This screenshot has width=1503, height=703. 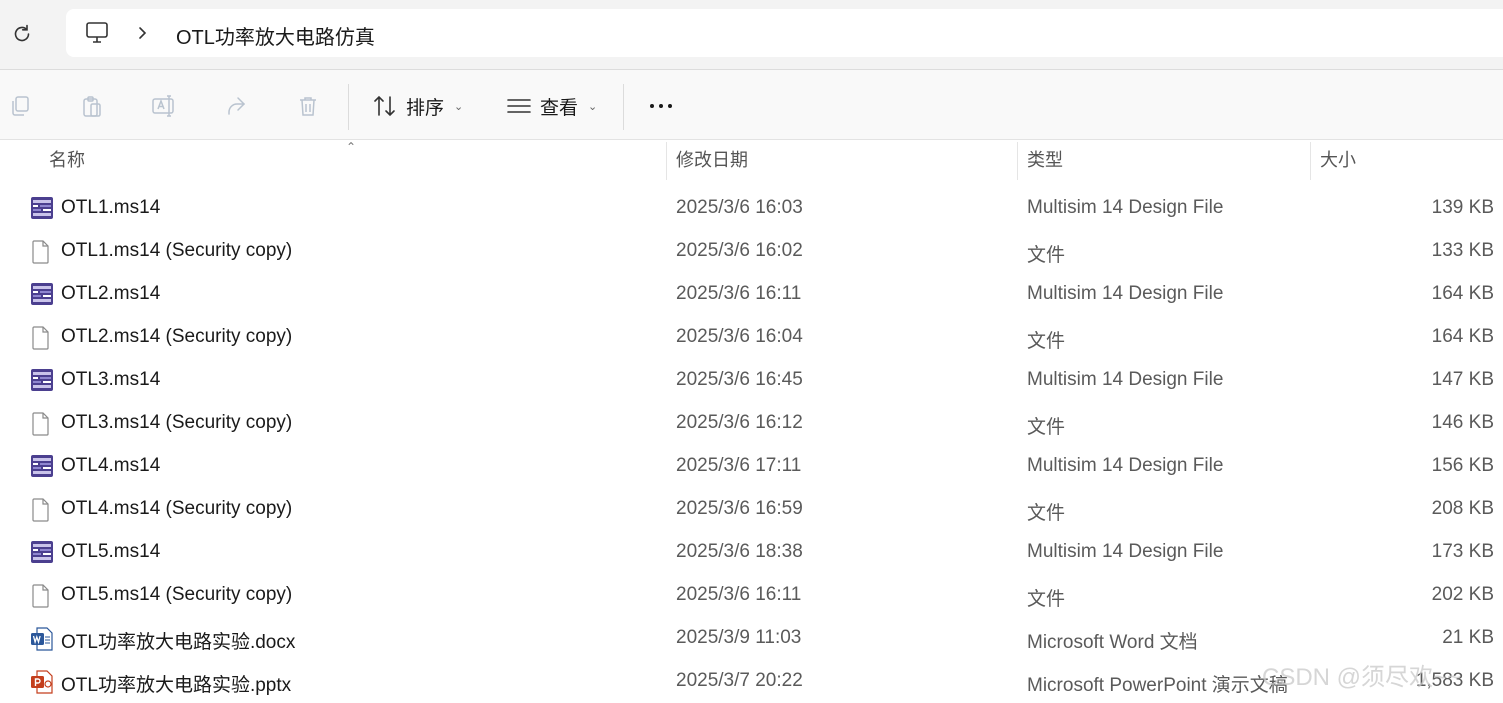 What do you see at coordinates (739, 207) in the screenshot?
I see `file-modified-date: 2025/3/6 16:03` at bounding box center [739, 207].